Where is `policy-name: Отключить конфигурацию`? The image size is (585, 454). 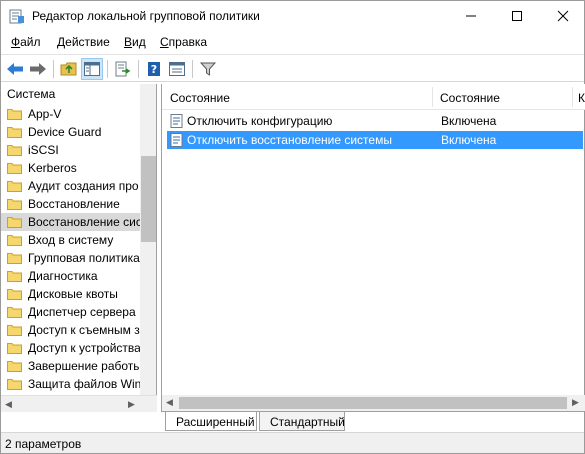 policy-name: Отключить конфигурацию is located at coordinates (260, 121).